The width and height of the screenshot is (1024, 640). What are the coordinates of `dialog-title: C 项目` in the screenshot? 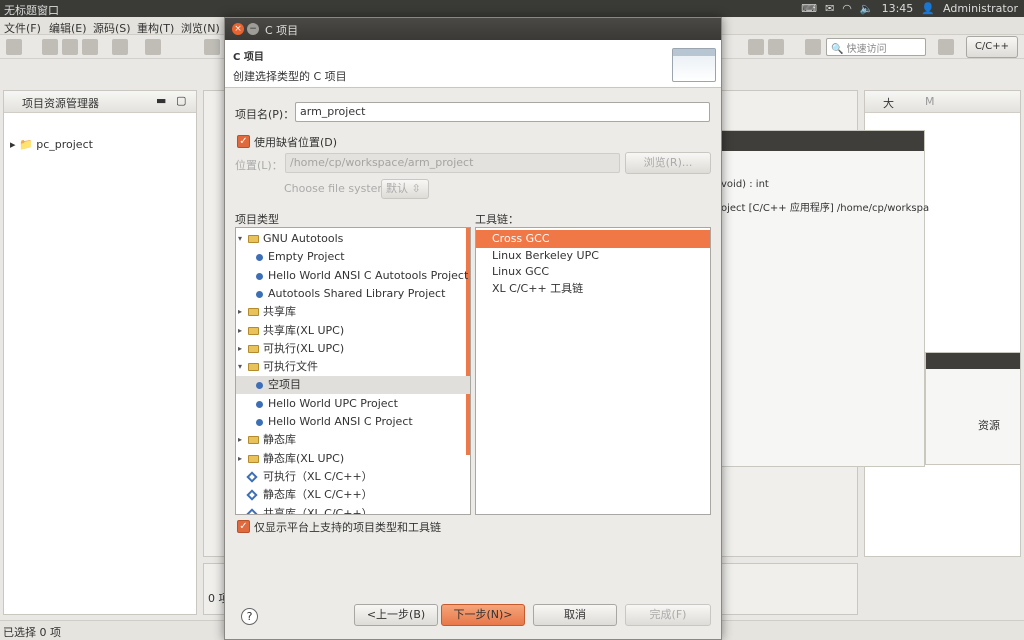 It's located at (282, 30).